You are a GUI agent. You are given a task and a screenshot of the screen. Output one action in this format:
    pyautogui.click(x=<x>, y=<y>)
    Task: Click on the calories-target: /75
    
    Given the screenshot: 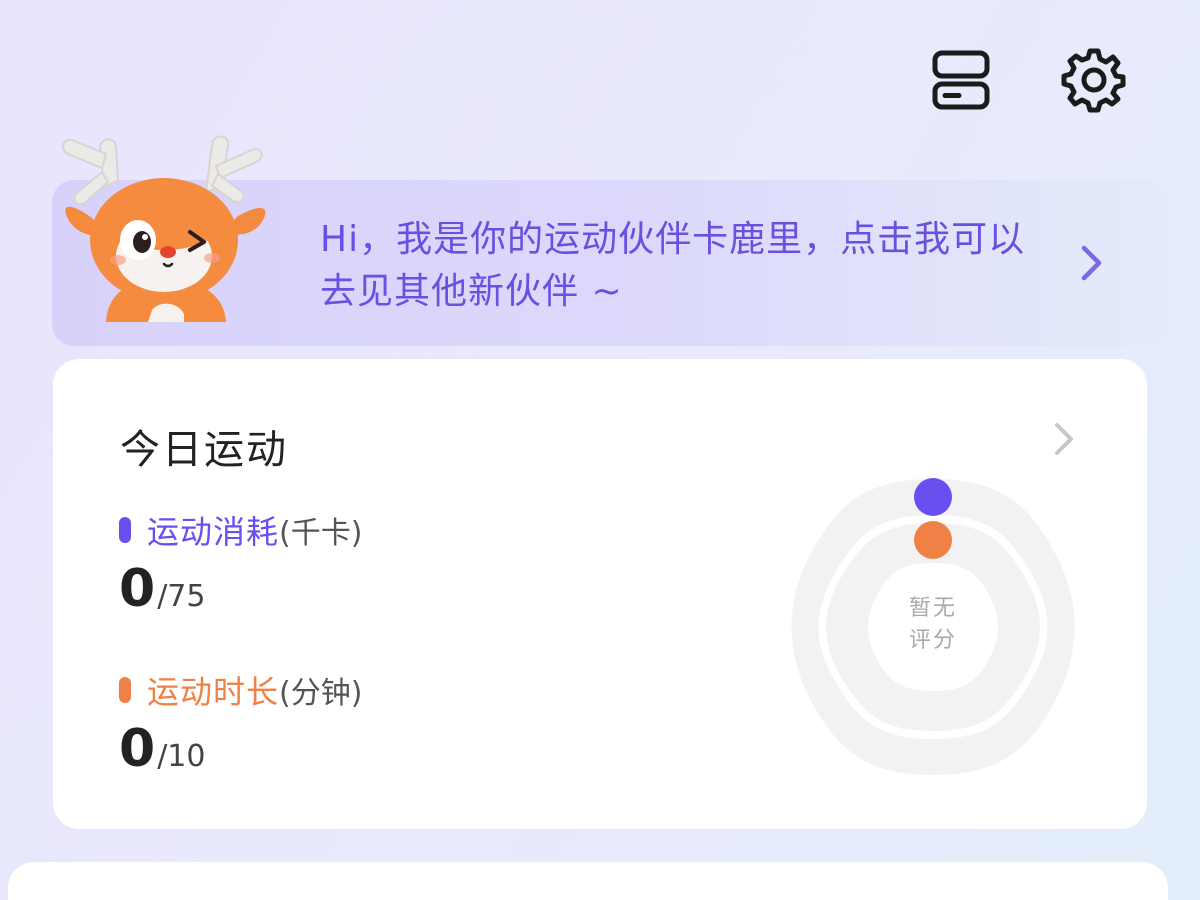 What is the action you would take?
    pyautogui.click(x=181, y=596)
    